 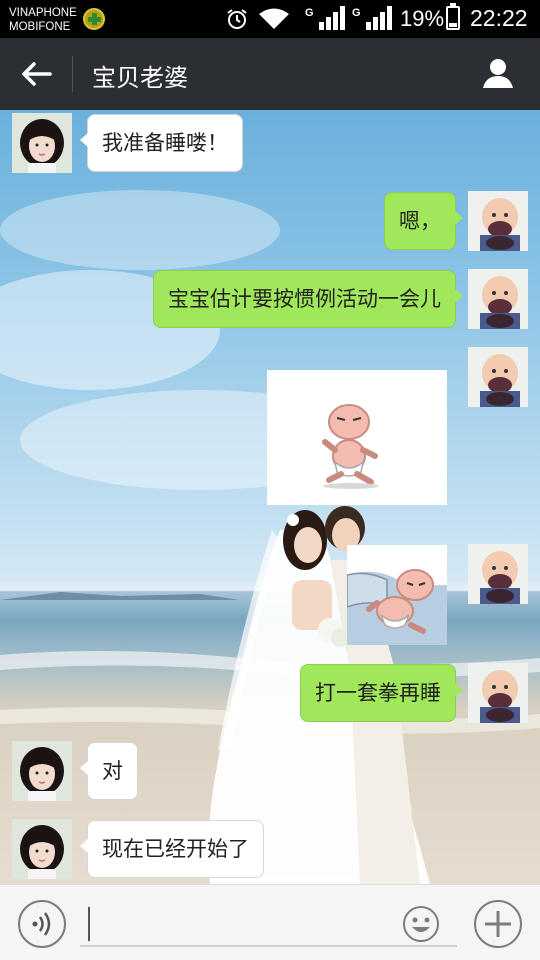 I want to click on message-text: 嗯，, so click(x=420, y=221).